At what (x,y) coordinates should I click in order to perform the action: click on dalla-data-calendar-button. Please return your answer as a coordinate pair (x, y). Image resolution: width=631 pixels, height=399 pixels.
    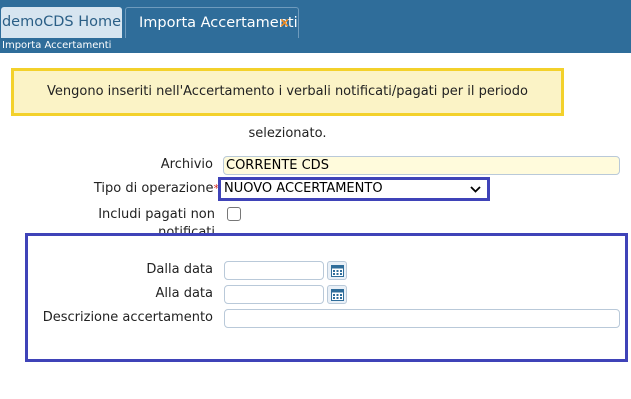
    Looking at the image, I should click on (337, 270).